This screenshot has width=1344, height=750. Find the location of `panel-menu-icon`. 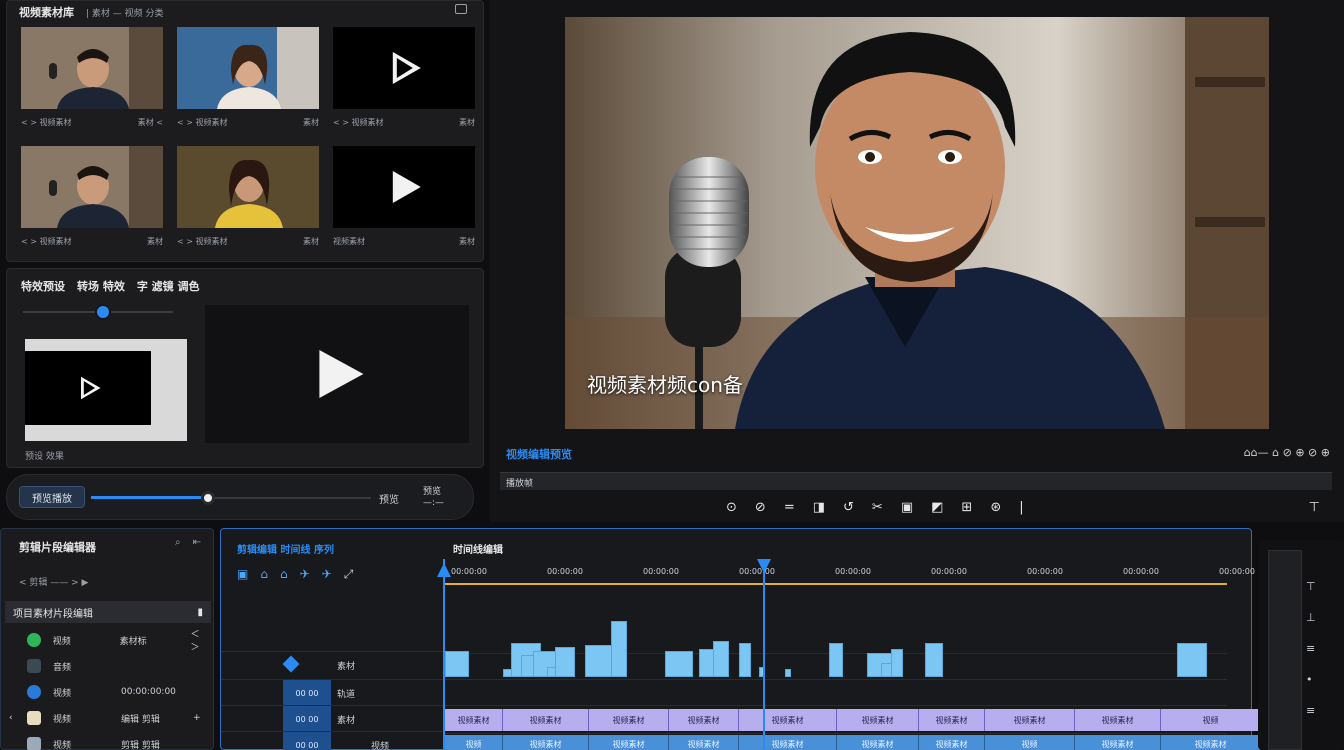

panel-menu-icon is located at coordinates (461, 9).